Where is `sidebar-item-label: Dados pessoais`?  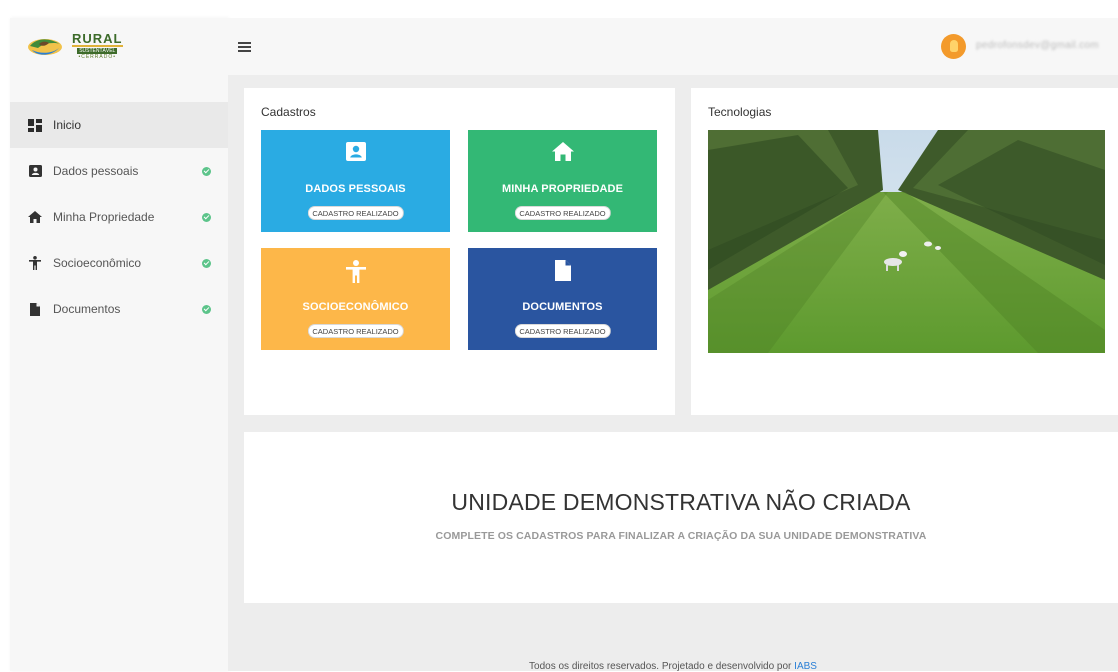 sidebar-item-label: Dados pessoais is located at coordinates (96, 171).